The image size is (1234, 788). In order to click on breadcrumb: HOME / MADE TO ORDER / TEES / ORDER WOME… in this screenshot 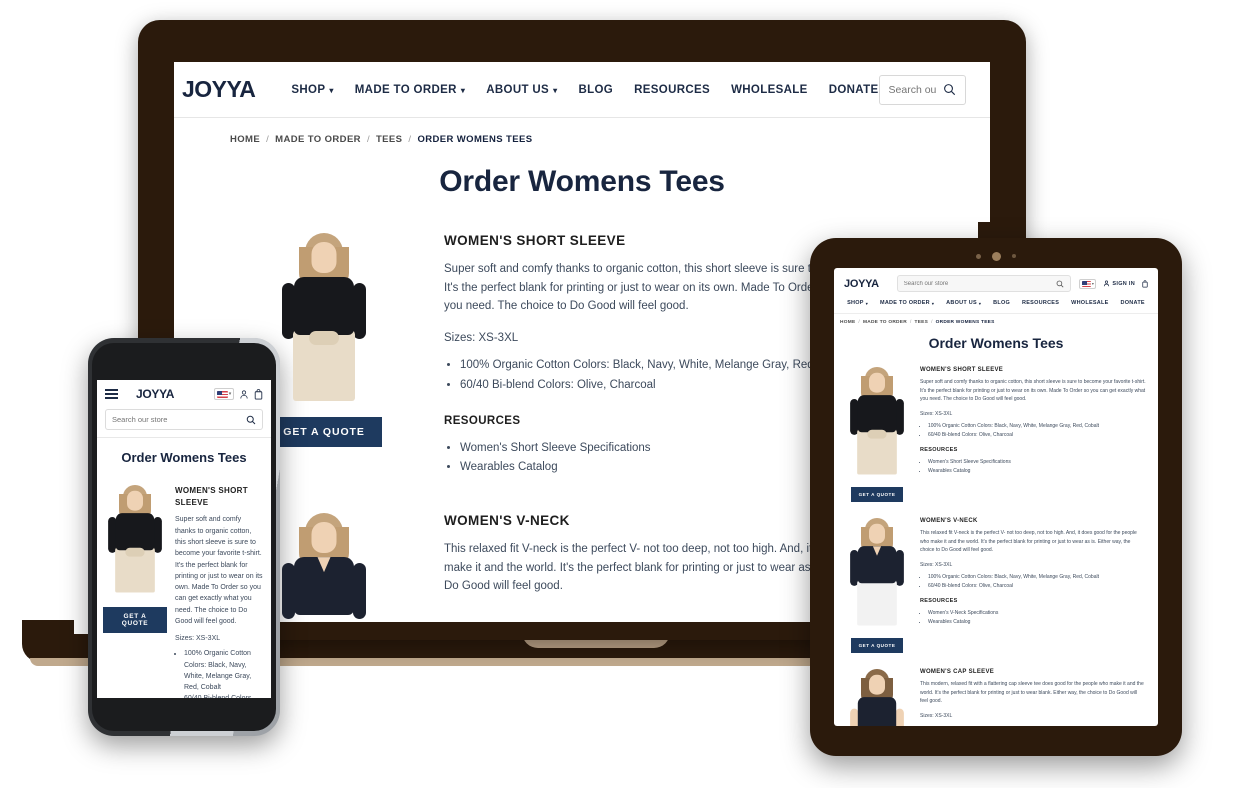, I will do `click(582, 131)`.